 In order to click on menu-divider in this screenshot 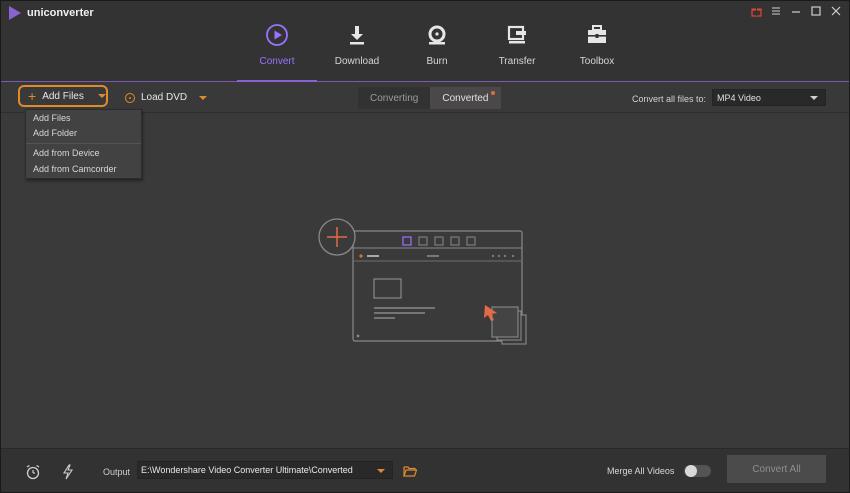, I will do `click(83, 143)`.